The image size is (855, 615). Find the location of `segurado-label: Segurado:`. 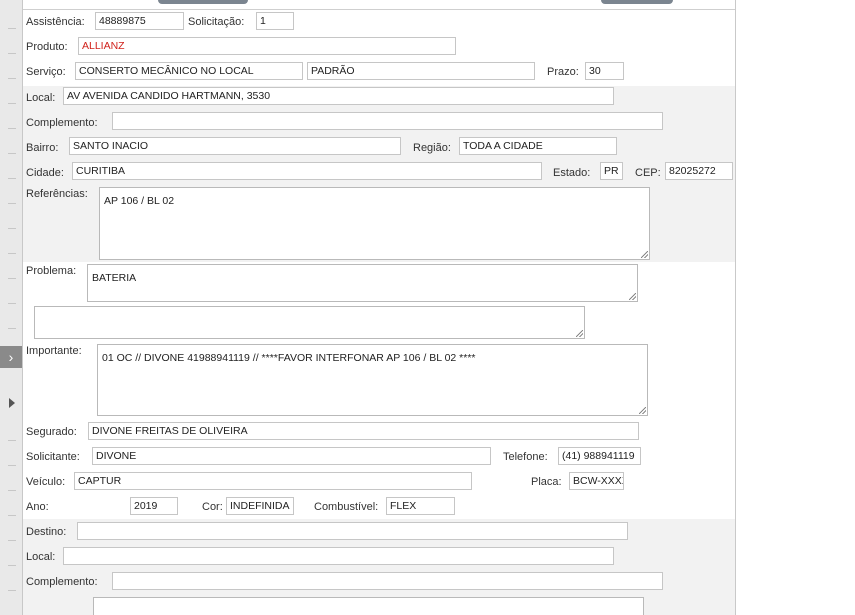

segurado-label: Segurado: is located at coordinates (51, 432).